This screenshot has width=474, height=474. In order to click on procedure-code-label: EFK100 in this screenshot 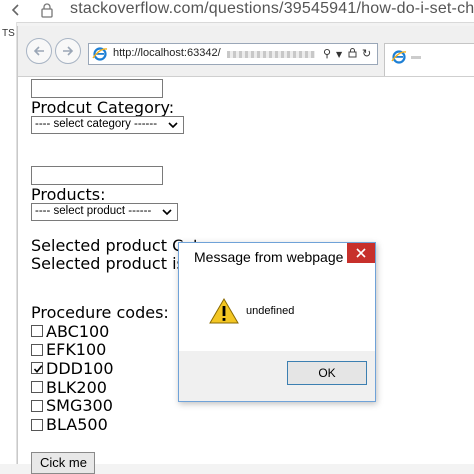, I will do `click(76, 350)`.